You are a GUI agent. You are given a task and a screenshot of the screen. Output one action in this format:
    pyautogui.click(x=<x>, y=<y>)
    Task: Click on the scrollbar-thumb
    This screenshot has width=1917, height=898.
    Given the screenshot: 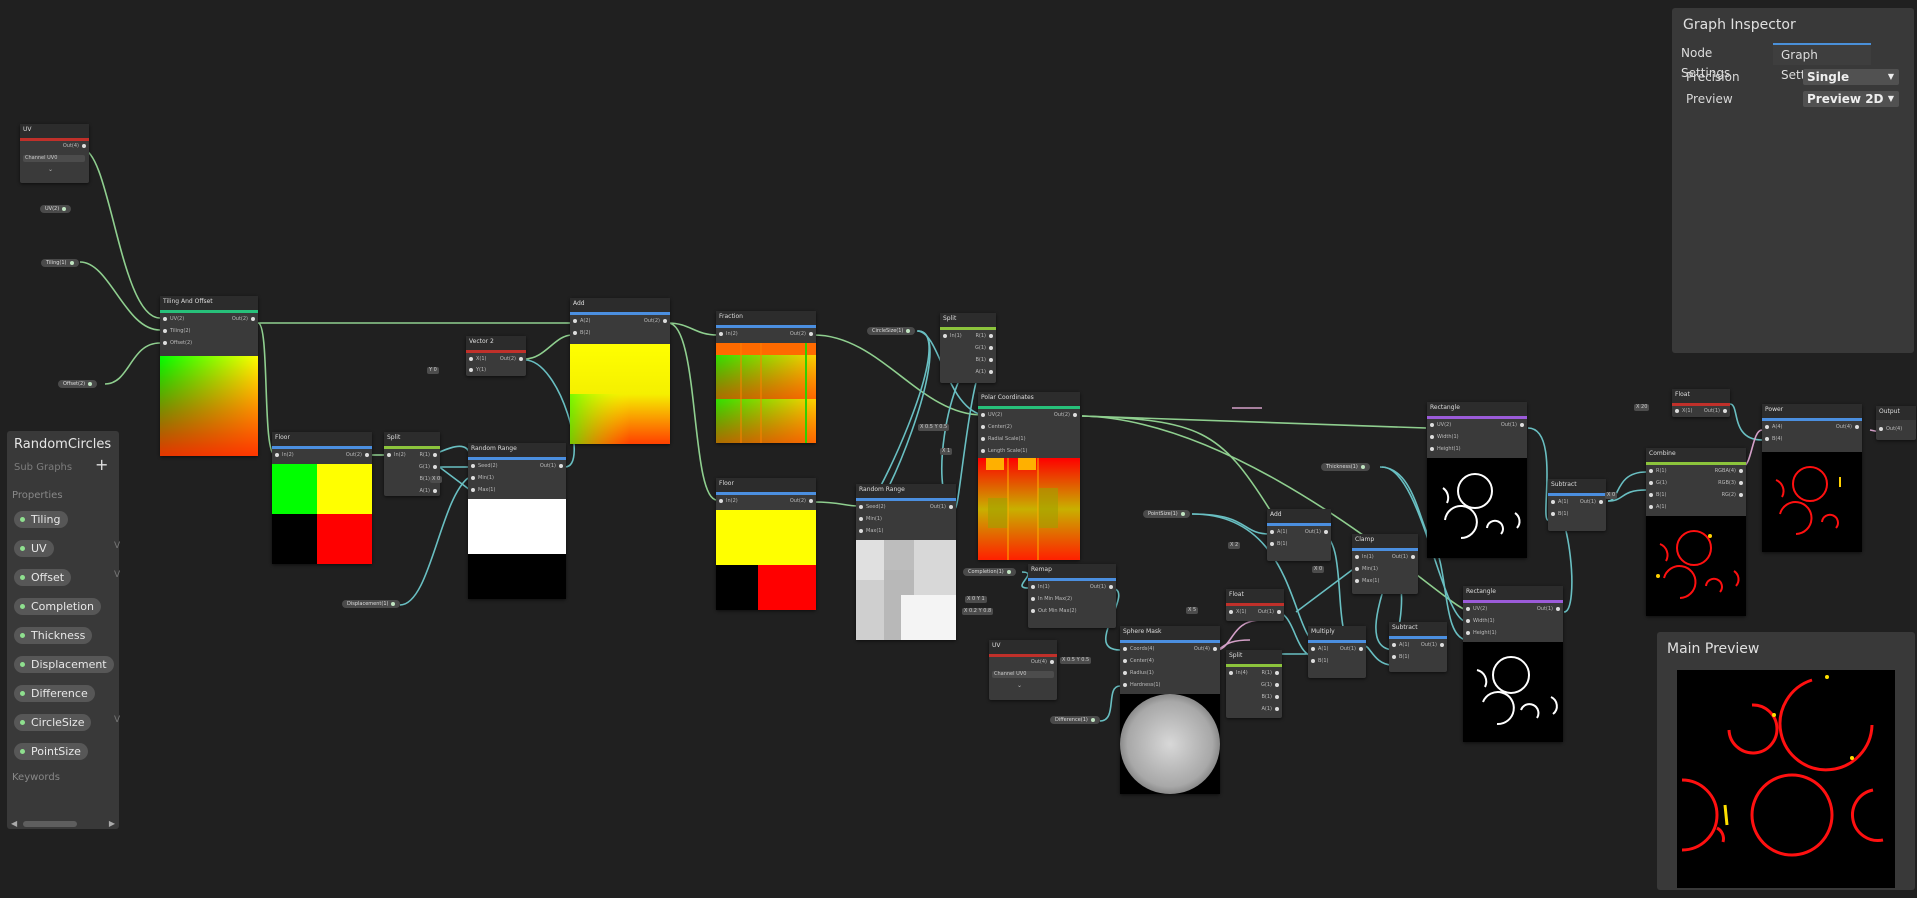 What is the action you would take?
    pyautogui.click(x=50, y=824)
    